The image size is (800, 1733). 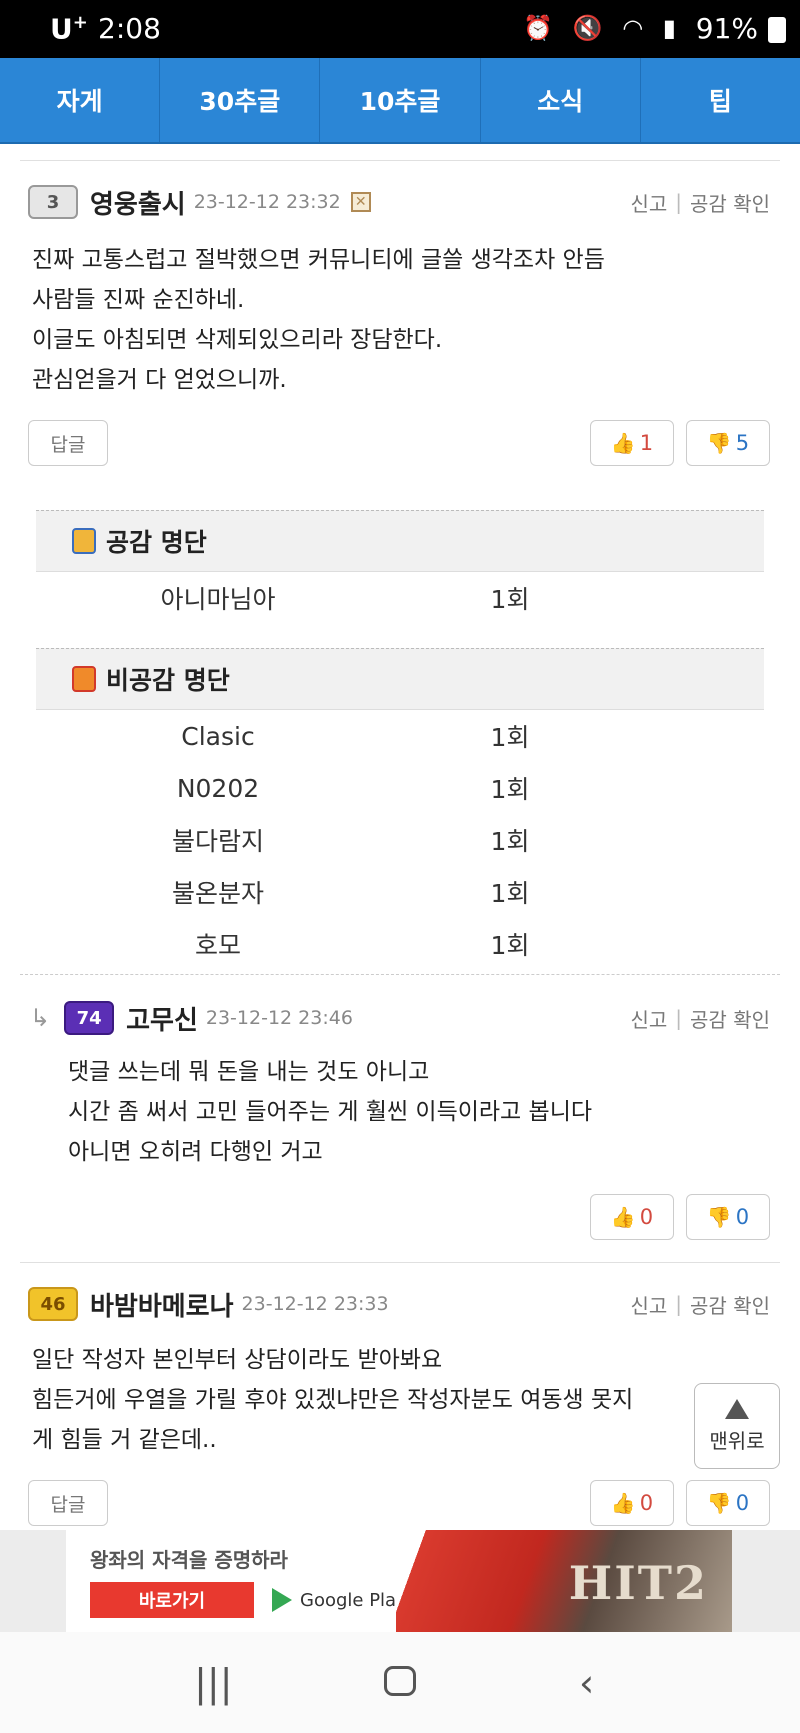 What do you see at coordinates (80, 100) in the screenshot?
I see `tab-free-board: 자게` at bounding box center [80, 100].